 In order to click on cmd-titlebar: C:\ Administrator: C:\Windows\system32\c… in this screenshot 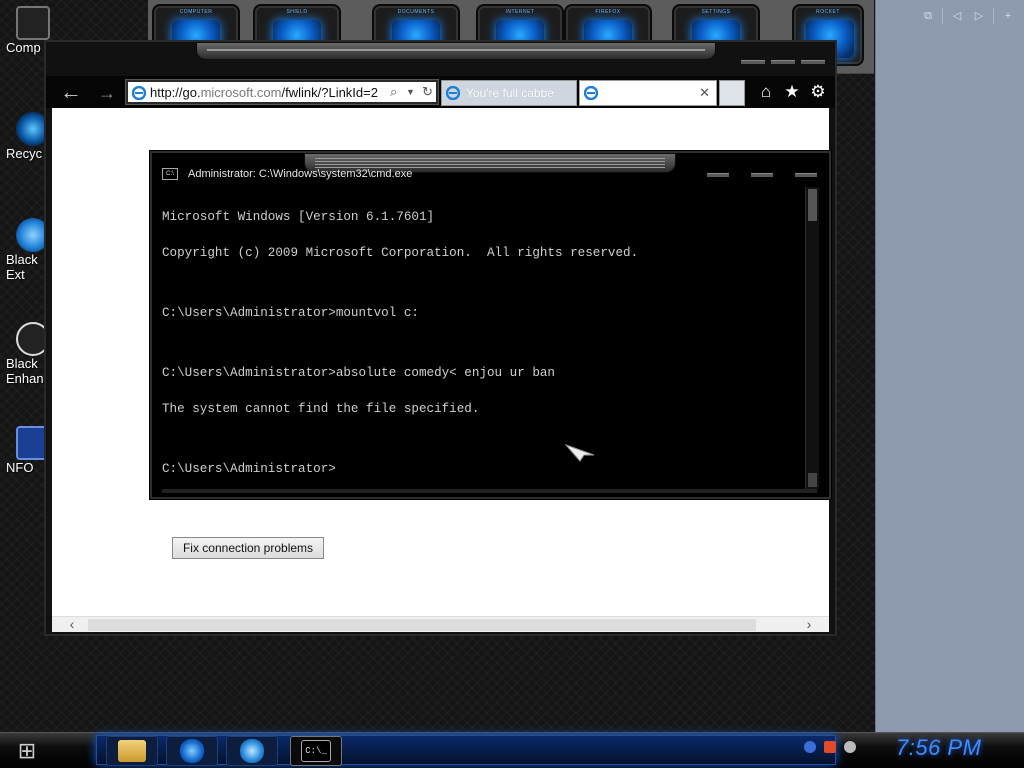, I will do `click(287, 174)`.